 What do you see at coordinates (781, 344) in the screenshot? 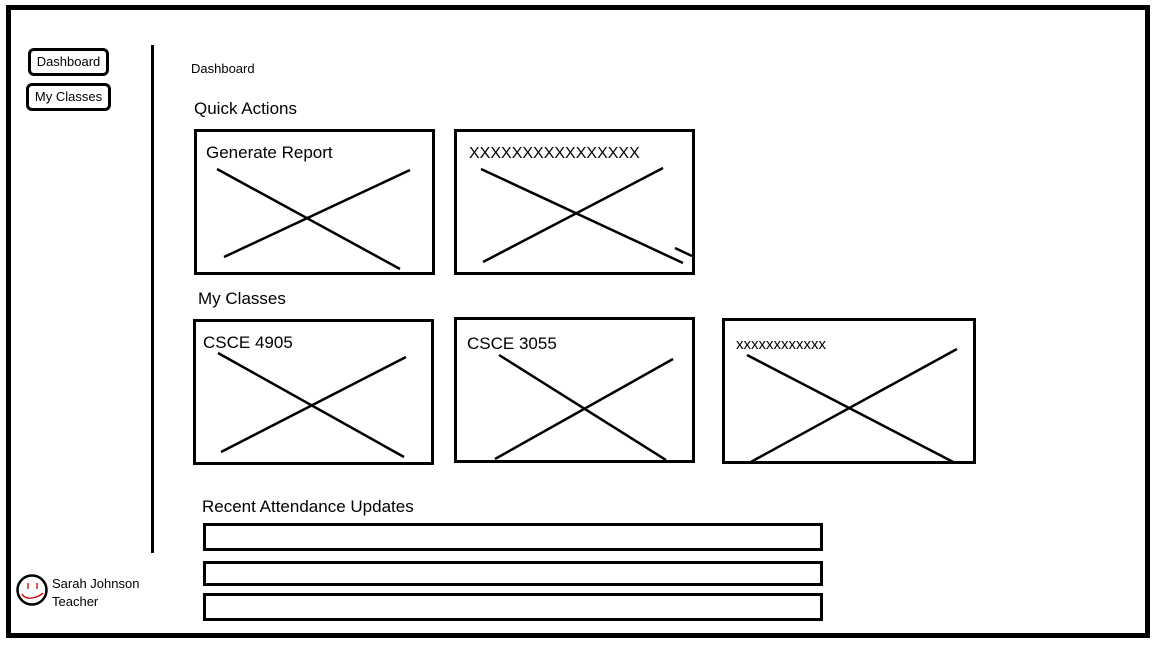
I see `card-label: xxxxxxxxxxxx` at bounding box center [781, 344].